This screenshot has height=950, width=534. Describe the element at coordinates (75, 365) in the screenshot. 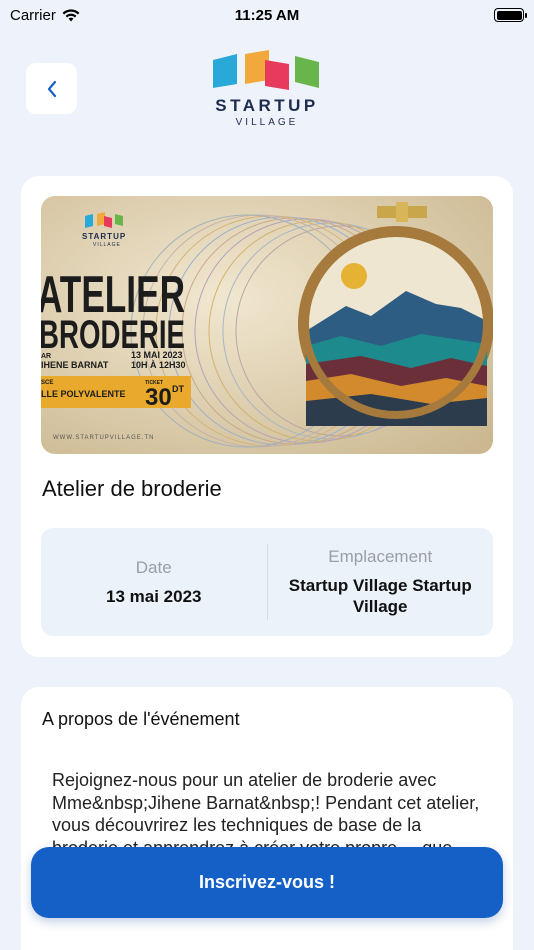

I see `banner-host-name: IHENE BARNAT` at that location.